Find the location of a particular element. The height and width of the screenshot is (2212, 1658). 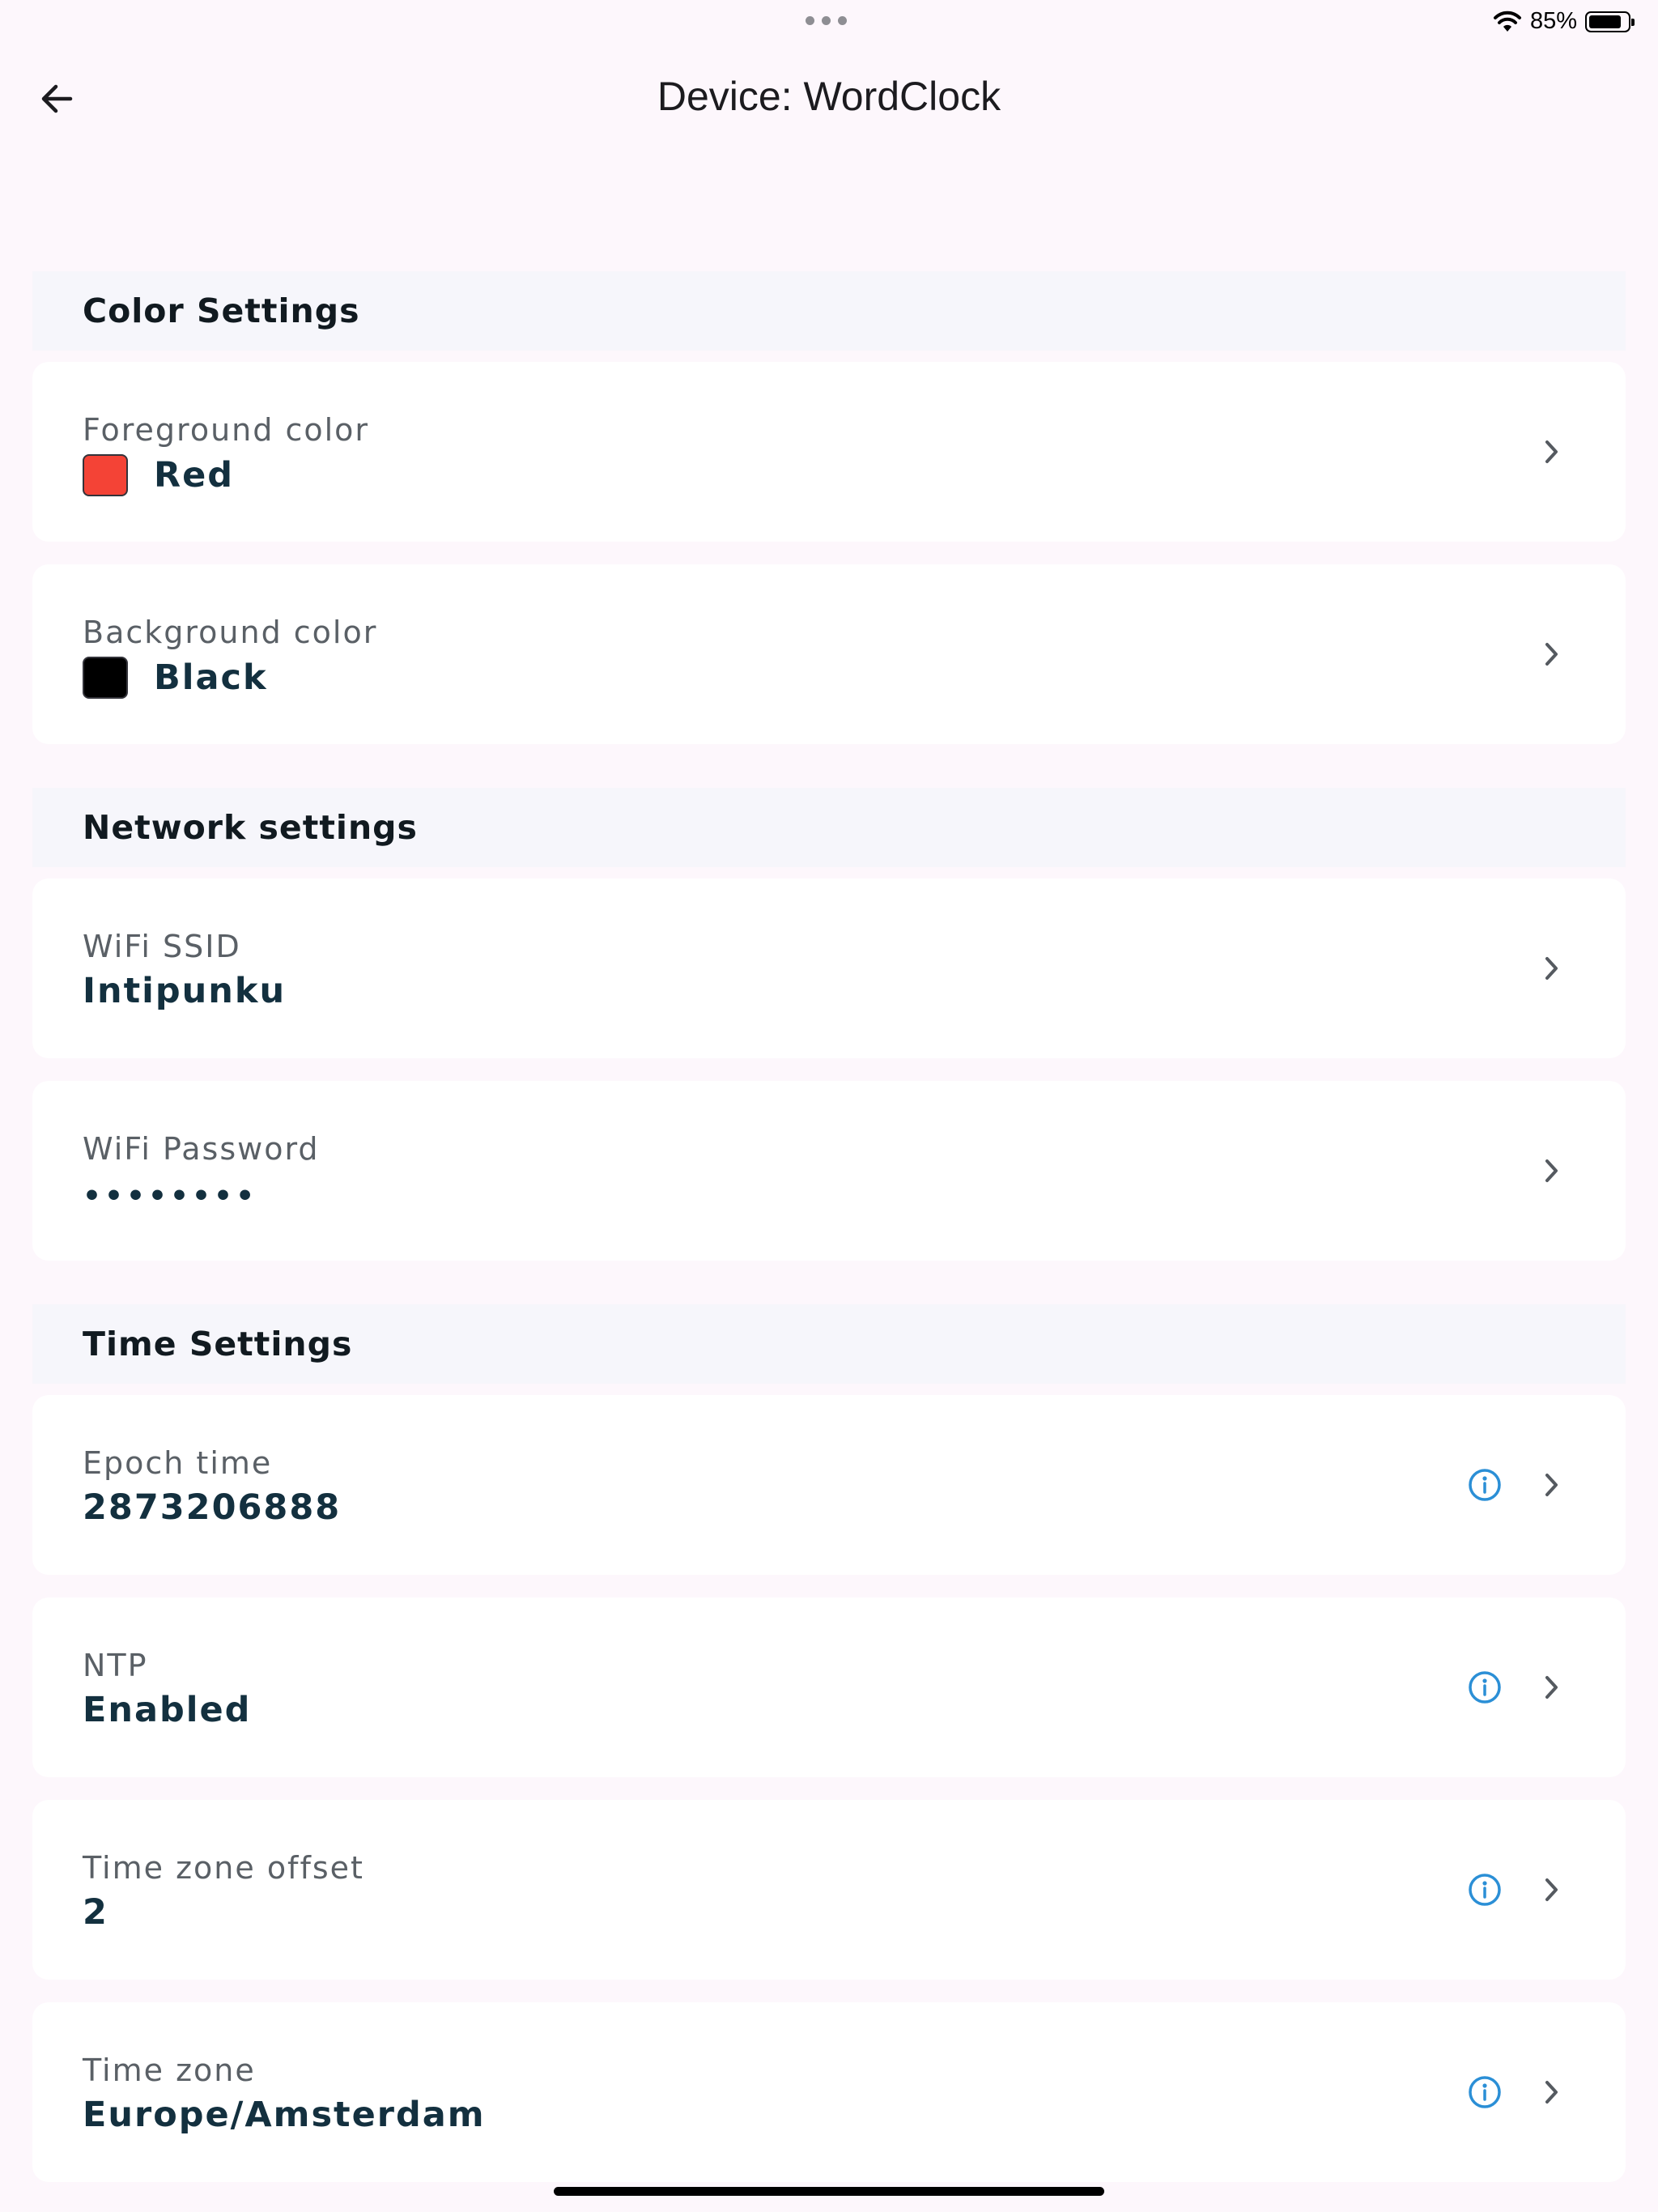

ntp-value: Enabled is located at coordinates (167, 1710).